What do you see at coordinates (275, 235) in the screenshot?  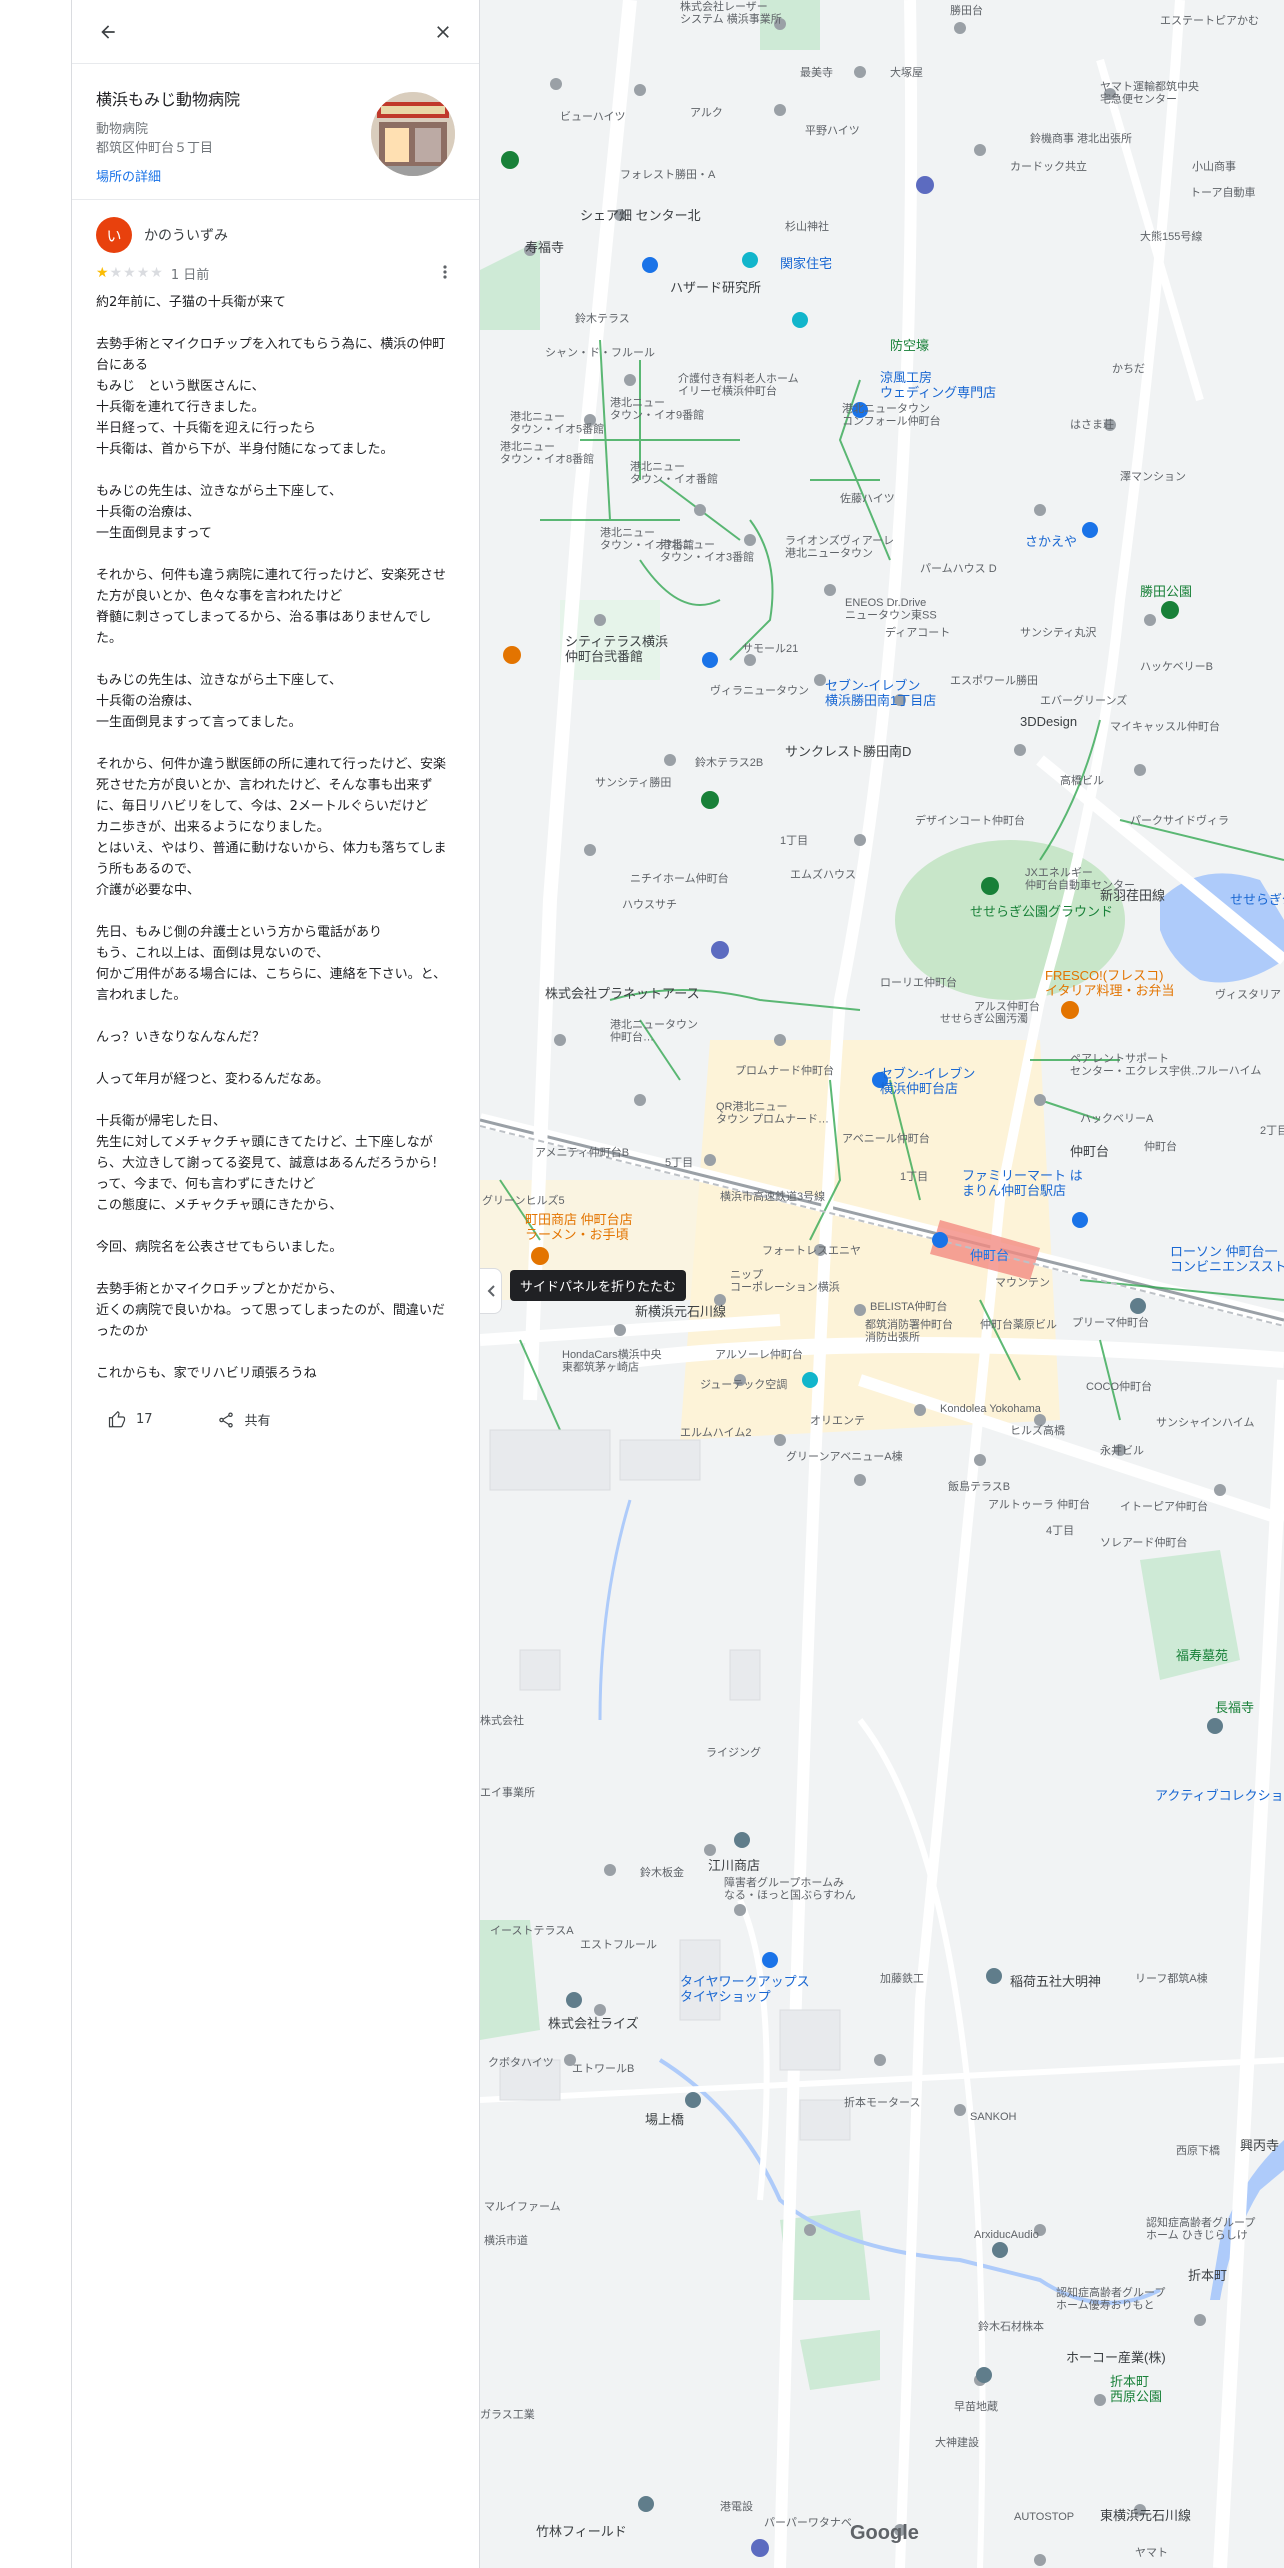 I see `reviewer-row: い かのういずみ` at bounding box center [275, 235].